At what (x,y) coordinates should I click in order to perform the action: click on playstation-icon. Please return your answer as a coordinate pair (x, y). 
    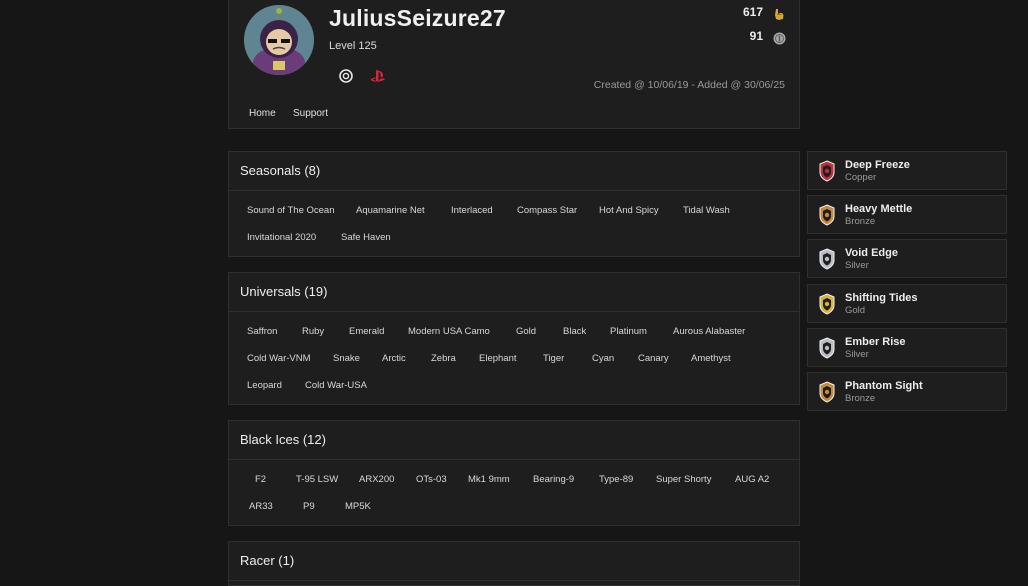
    Looking at the image, I should click on (378, 76).